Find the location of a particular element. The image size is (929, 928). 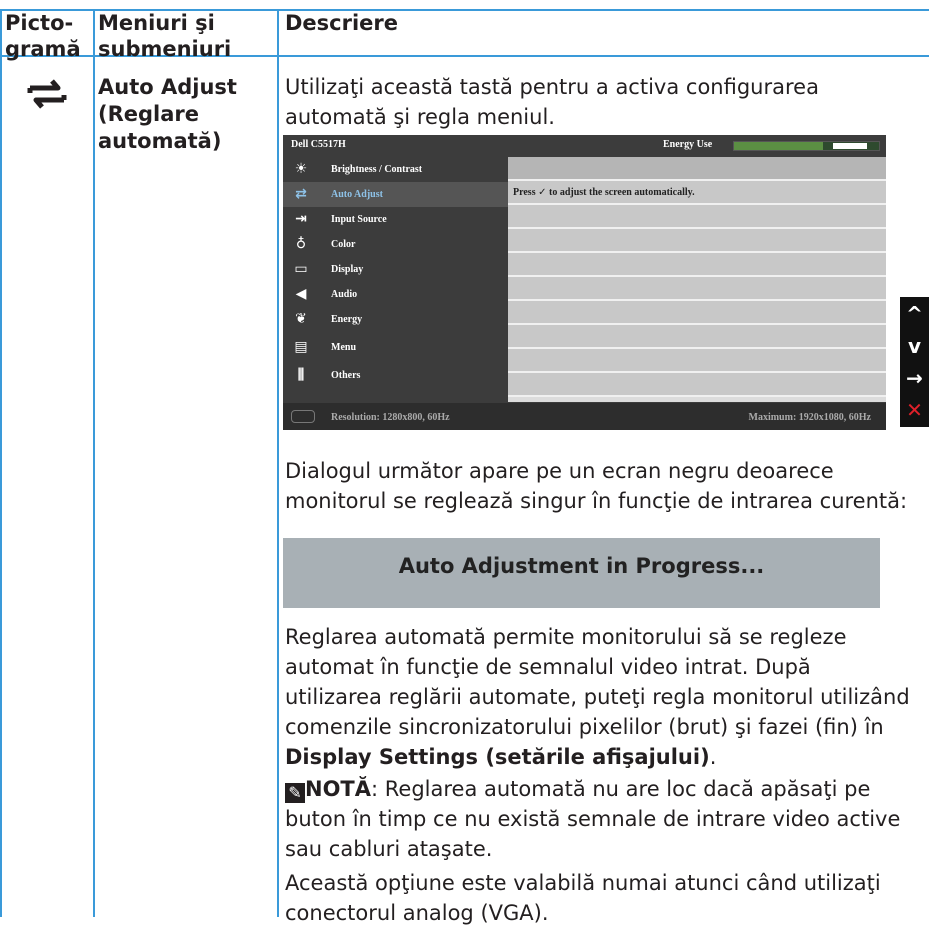

osd-menu-item-menu: ▤ Menu is located at coordinates (395, 347).